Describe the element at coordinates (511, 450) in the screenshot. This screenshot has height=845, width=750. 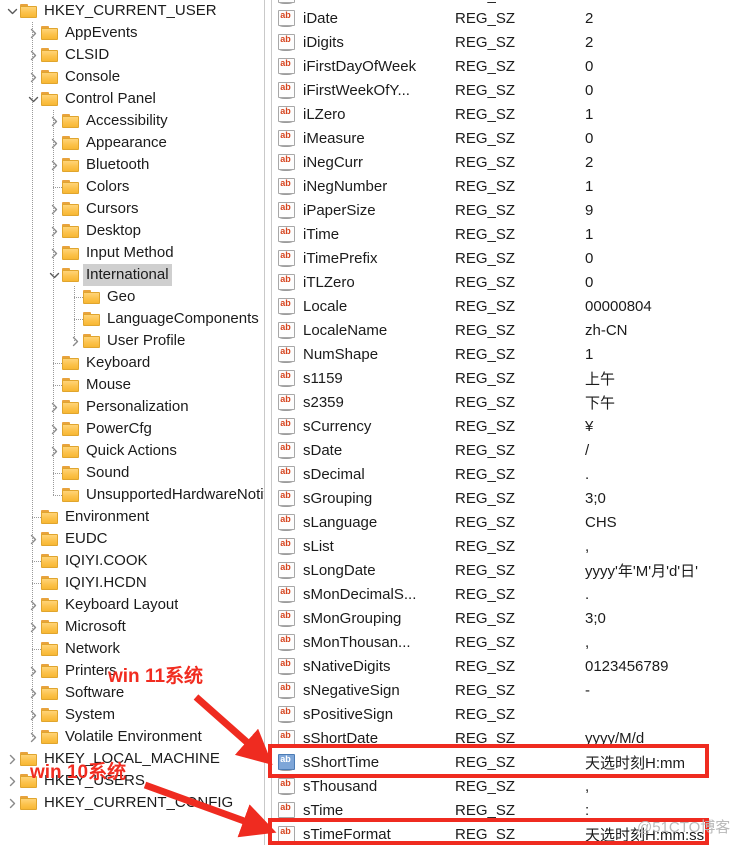
I see `value-row: ab sDate REG_SZ /` at that location.